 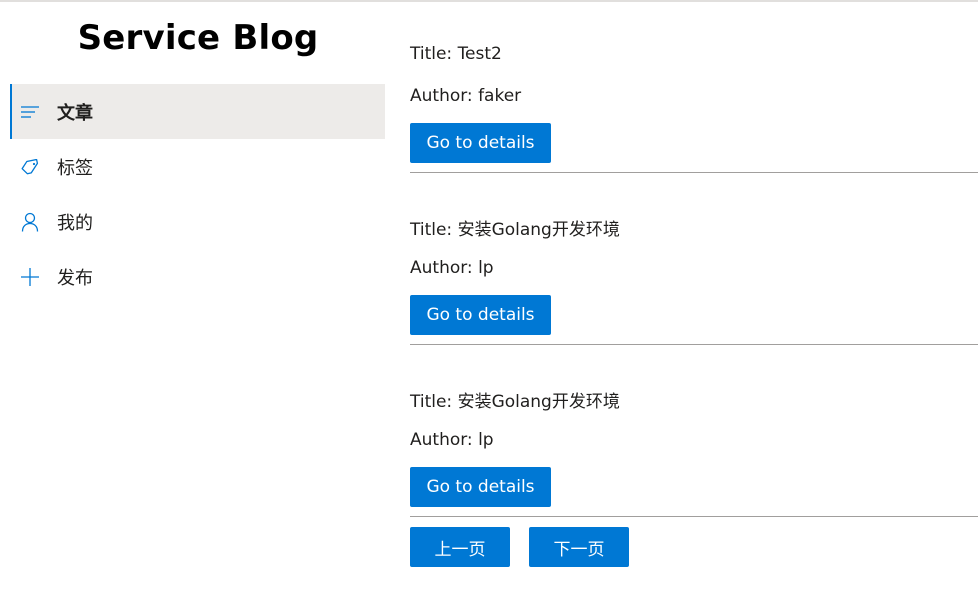 What do you see at coordinates (30, 222) in the screenshot?
I see `person-icon` at bounding box center [30, 222].